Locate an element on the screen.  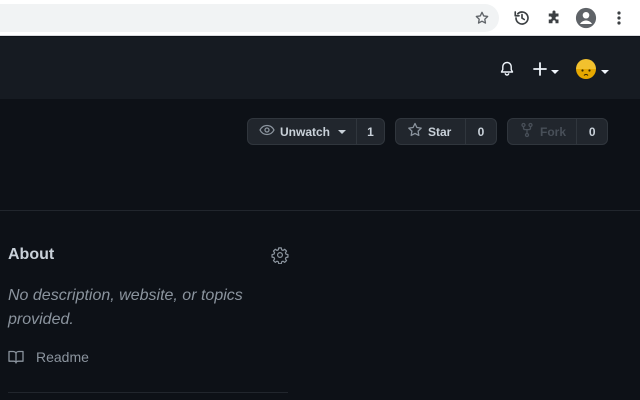
stargazers-count: 0 is located at coordinates (480, 131).